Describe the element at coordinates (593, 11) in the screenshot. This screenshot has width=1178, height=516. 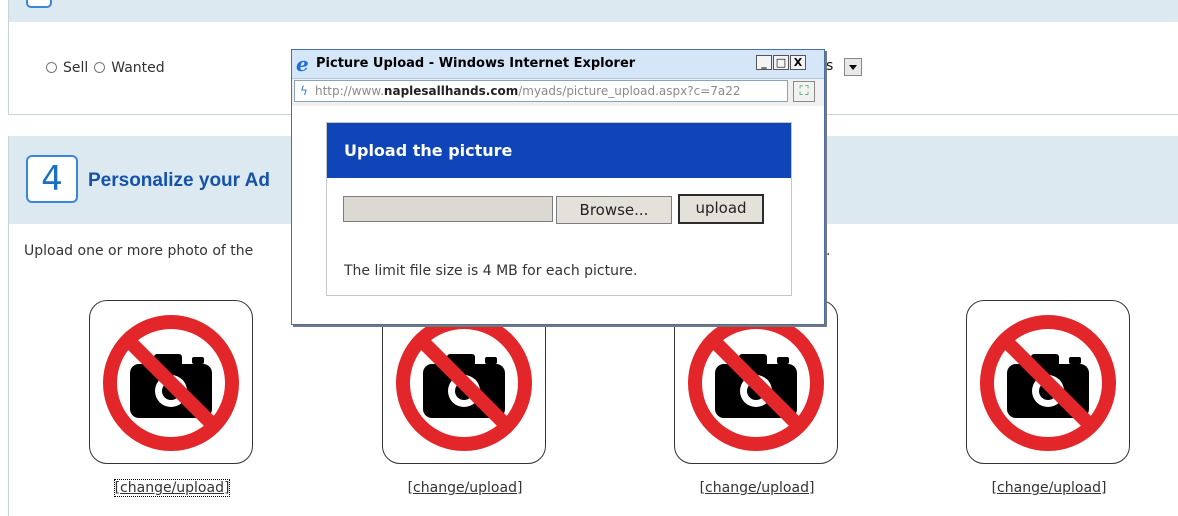
I see `previous-section-band` at that location.